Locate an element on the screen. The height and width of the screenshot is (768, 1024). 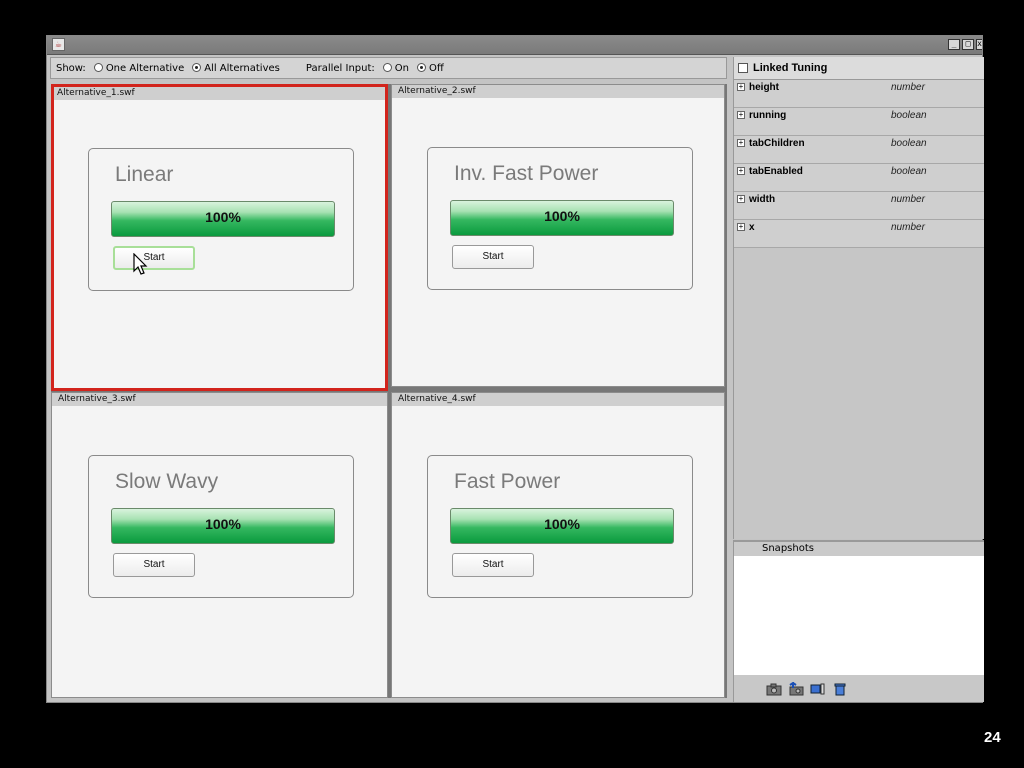
property-name: width is located at coordinates (762, 199).